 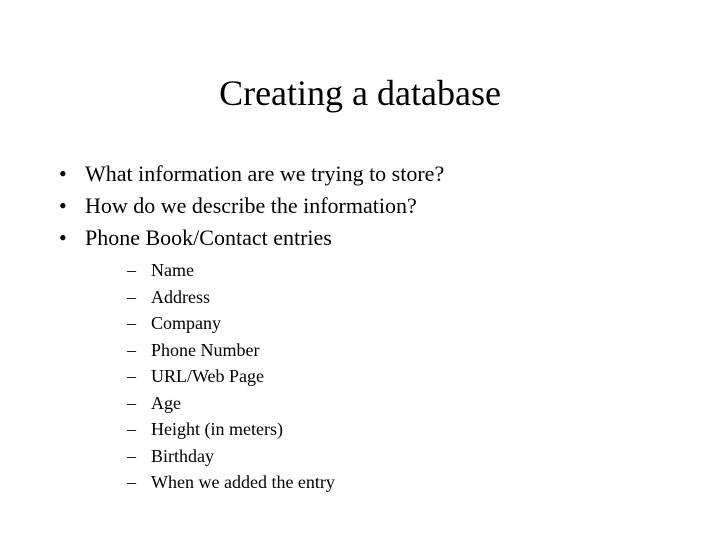 What do you see at coordinates (208, 237) in the screenshot?
I see `list-item-label: Phone Book/Contact entries` at bounding box center [208, 237].